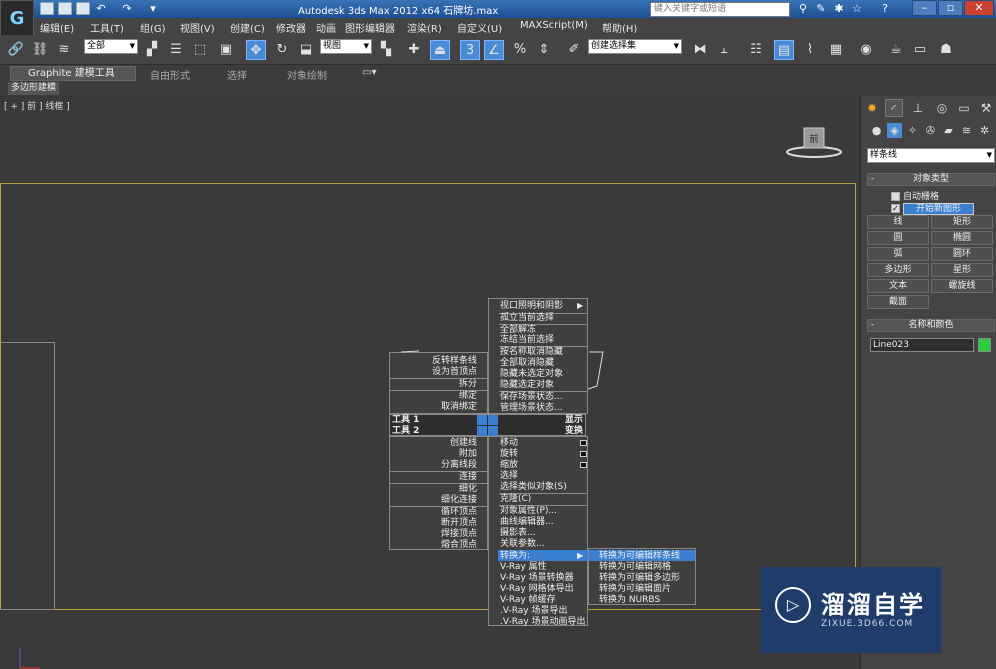  Describe the element at coordinates (857, 9) in the screenshot. I see `star-icon: ☆` at that location.